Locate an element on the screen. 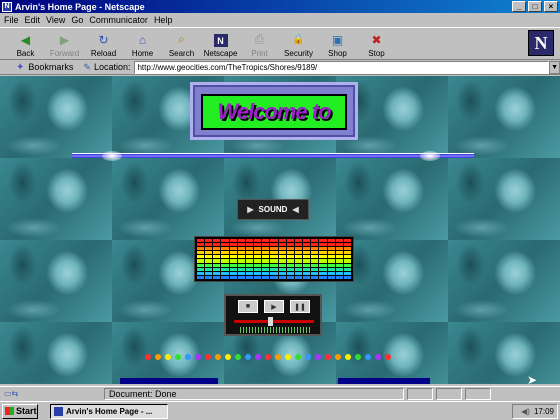 The image size is (560, 420). netscape-label: Netscape is located at coordinates (220, 53).